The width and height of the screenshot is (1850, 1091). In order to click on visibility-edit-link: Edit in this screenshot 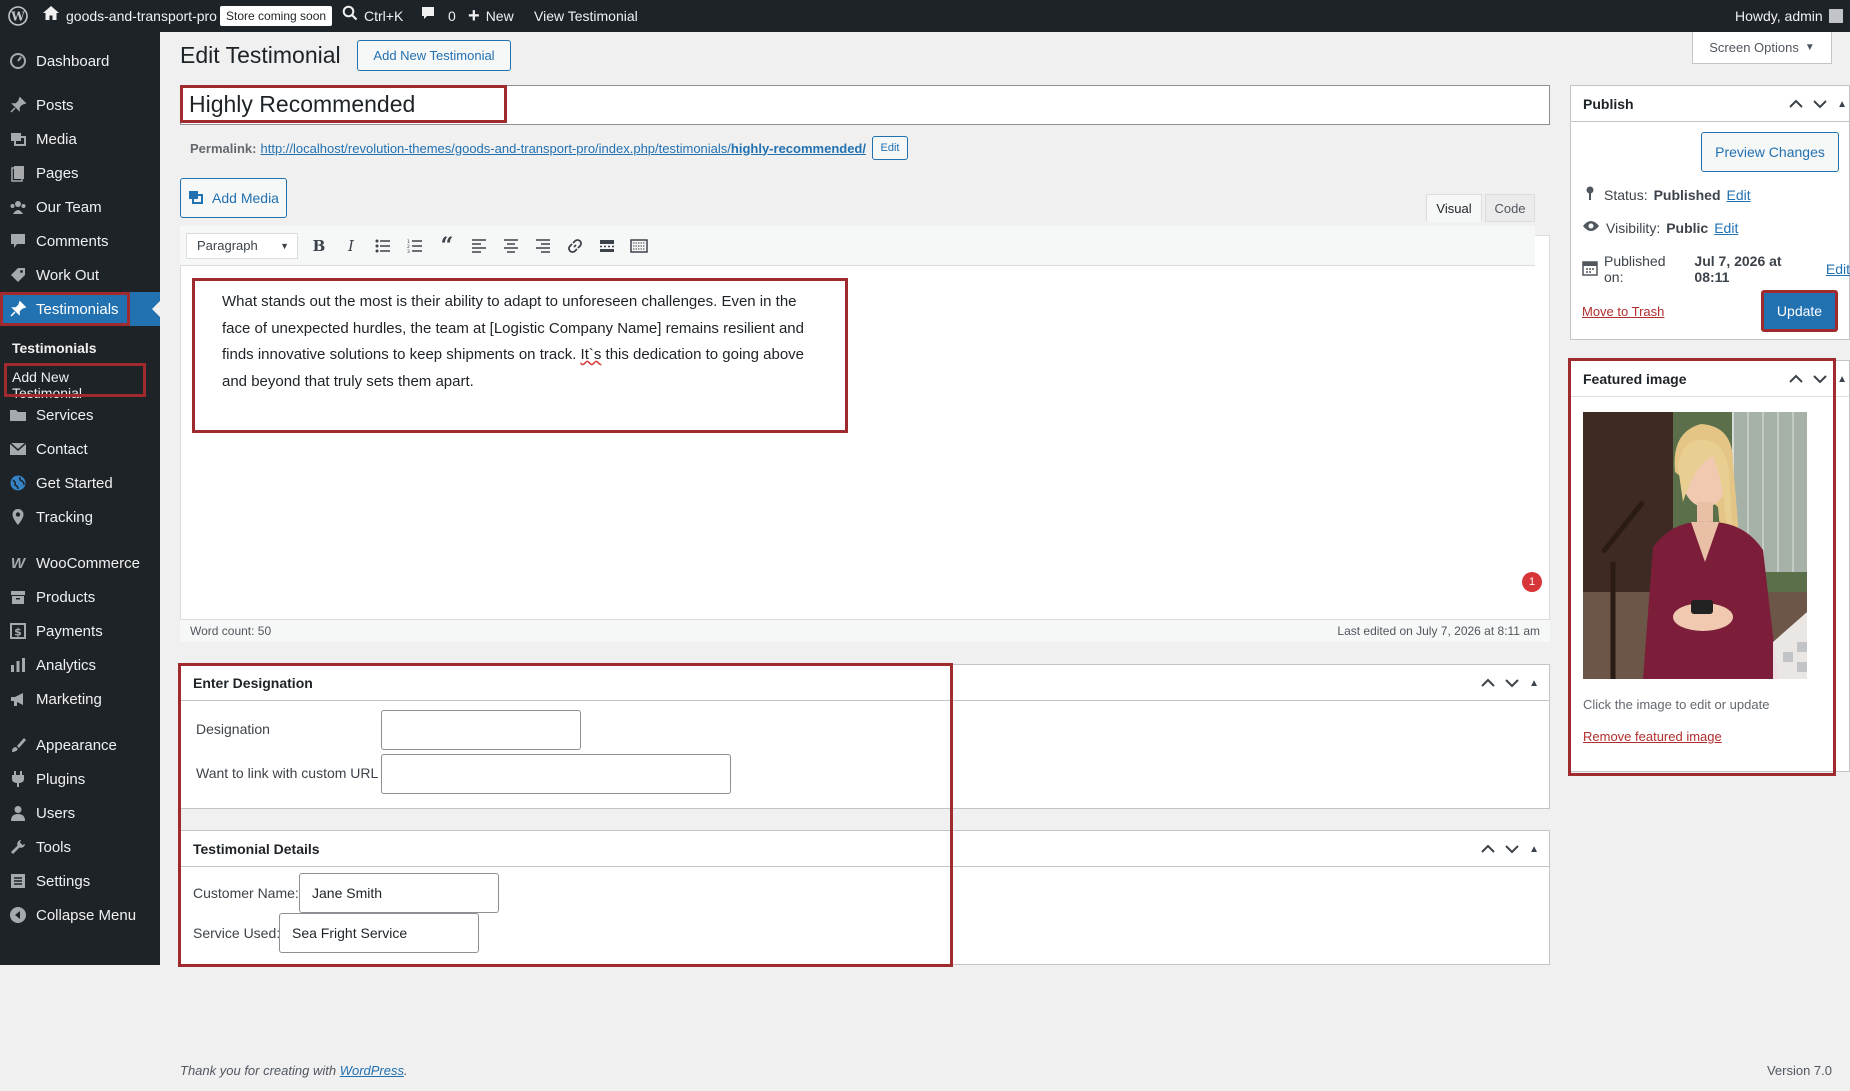, I will do `click(1726, 228)`.